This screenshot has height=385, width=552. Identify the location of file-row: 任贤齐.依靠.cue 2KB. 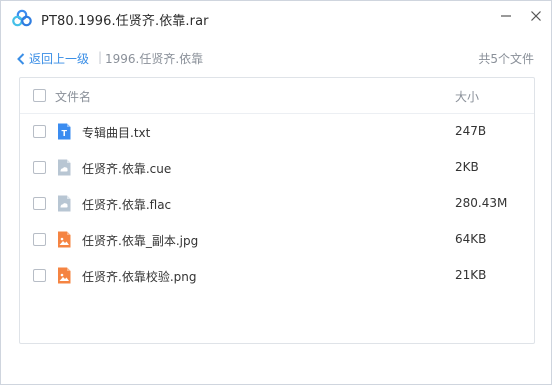
(277, 168).